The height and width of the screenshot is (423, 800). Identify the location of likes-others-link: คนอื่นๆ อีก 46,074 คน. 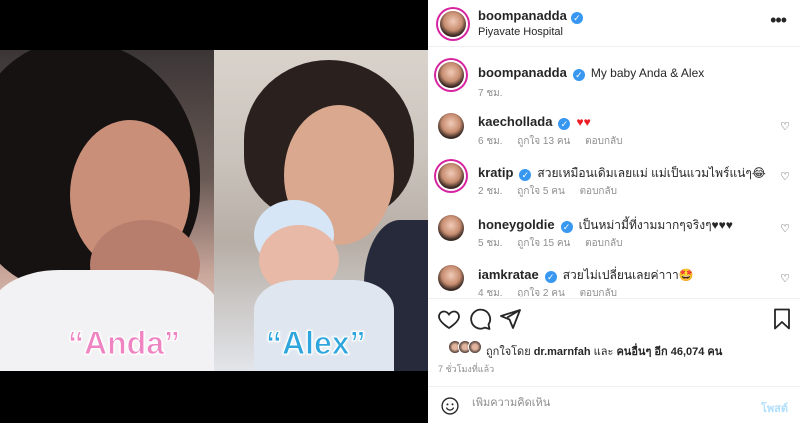
(669, 352).